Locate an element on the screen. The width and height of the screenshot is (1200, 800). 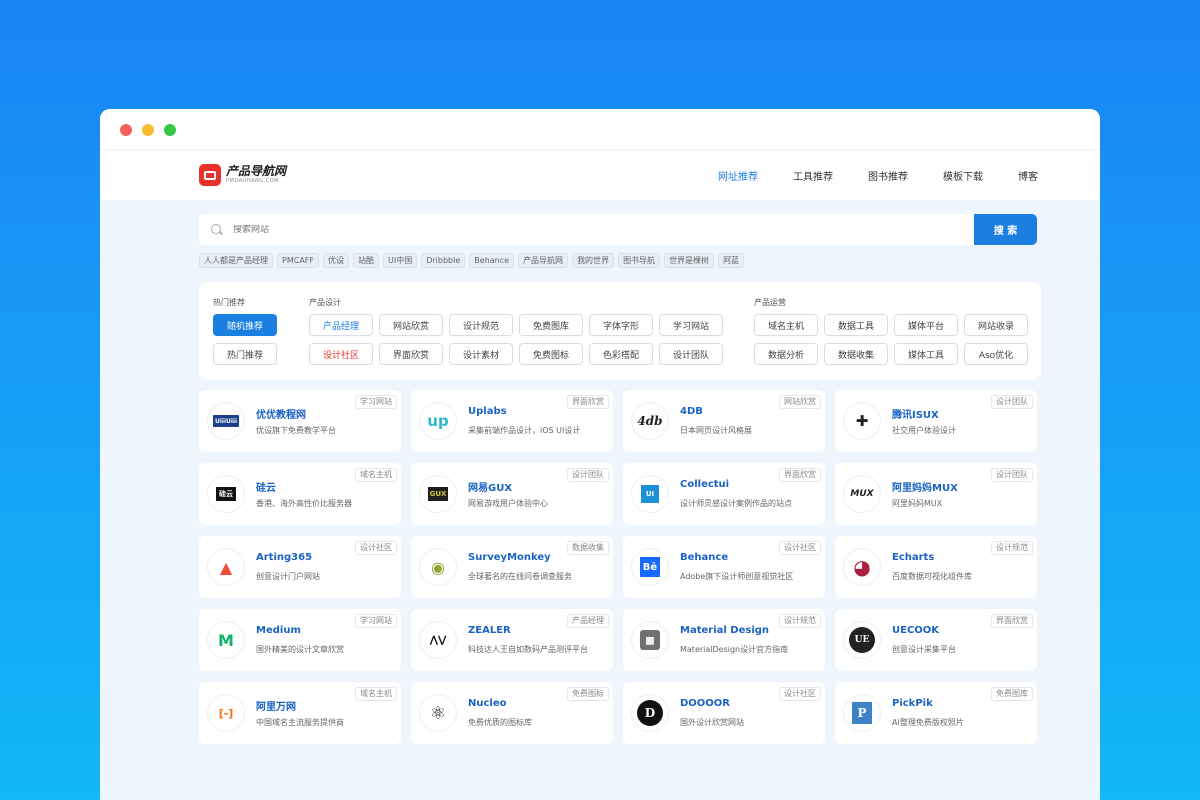
site-card-title: Nucleo is located at coordinates (487, 703).